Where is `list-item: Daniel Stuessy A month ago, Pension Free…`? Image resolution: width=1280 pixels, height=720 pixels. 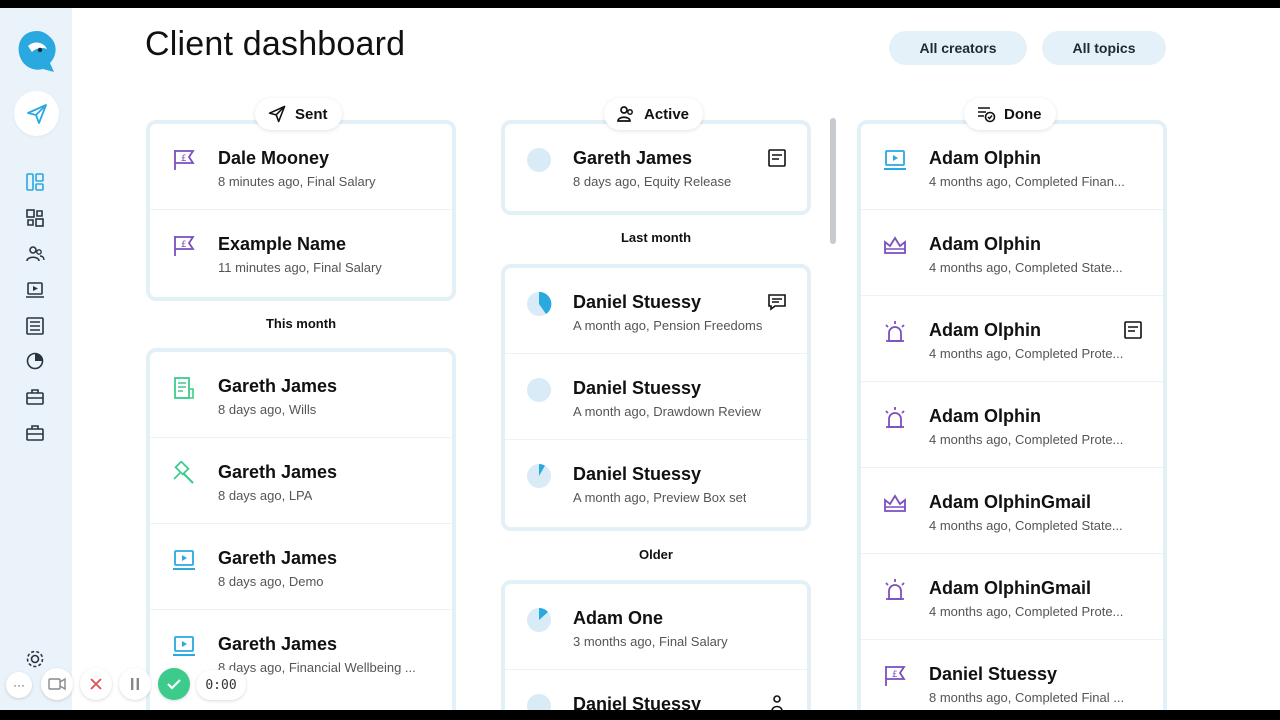 list-item: Daniel Stuessy A month ago, Pension Free… is located at coordinates (656, 311).